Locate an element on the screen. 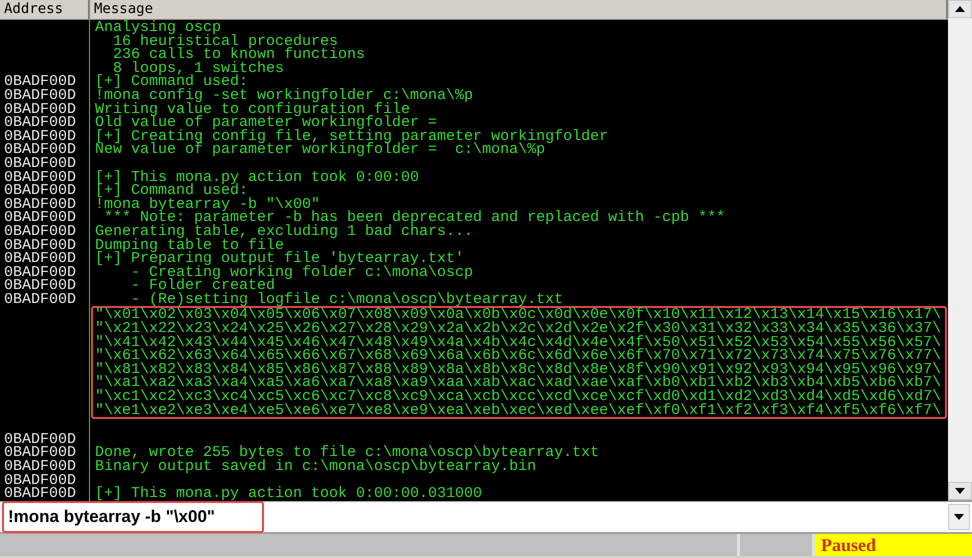 This screenshot has height=558, width=972. log-message: Dumping table to file is located at coordinates (189, 245).